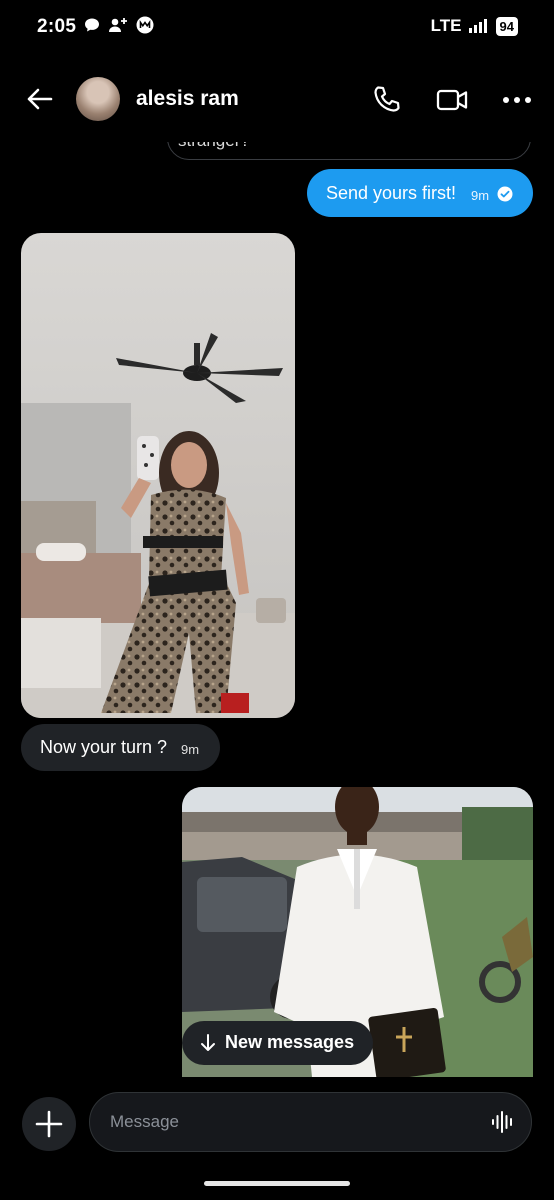  What do you see at coordinates (387, 99) in the screenshot?
I see `phone-icon` at bounding box center [387, 99].